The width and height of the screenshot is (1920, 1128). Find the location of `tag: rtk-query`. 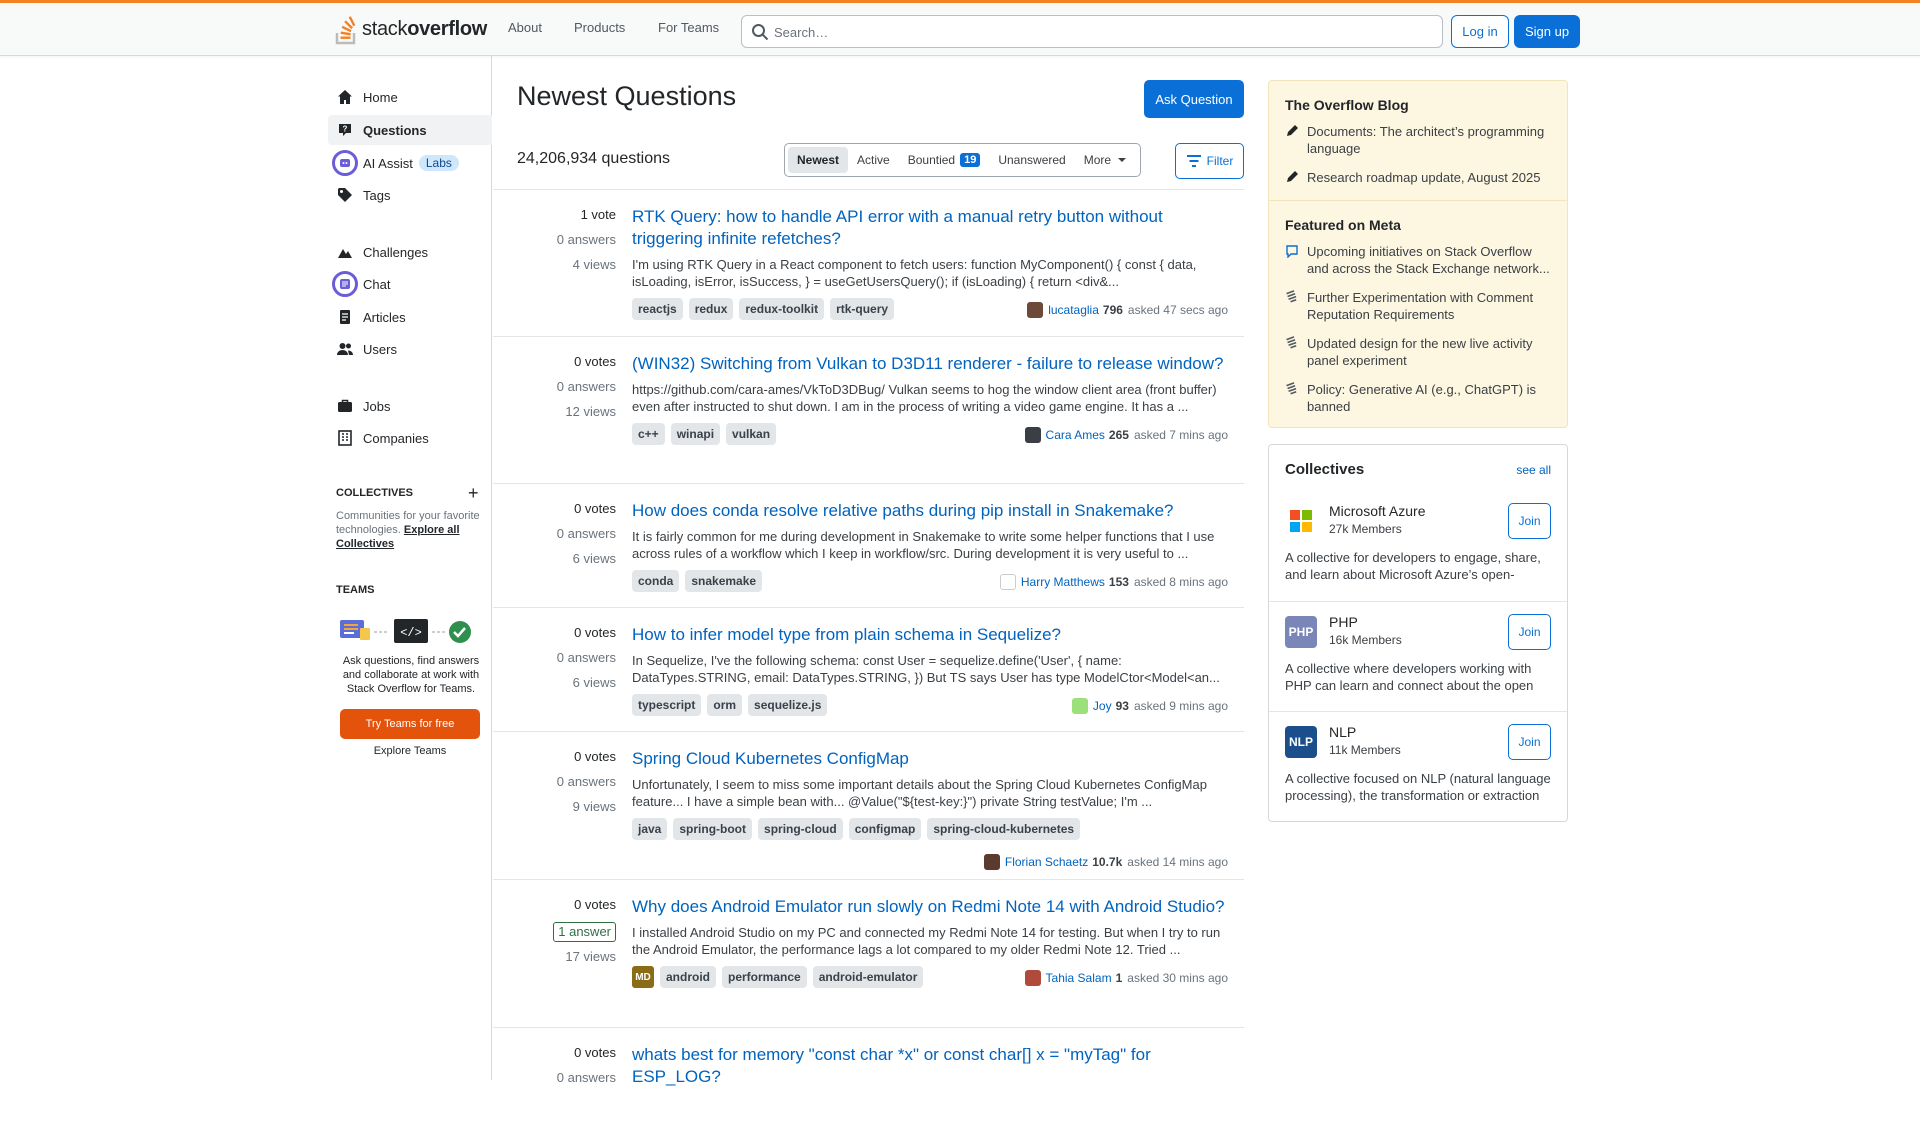

tag: rtk-query is located at coordinates (862, 309).